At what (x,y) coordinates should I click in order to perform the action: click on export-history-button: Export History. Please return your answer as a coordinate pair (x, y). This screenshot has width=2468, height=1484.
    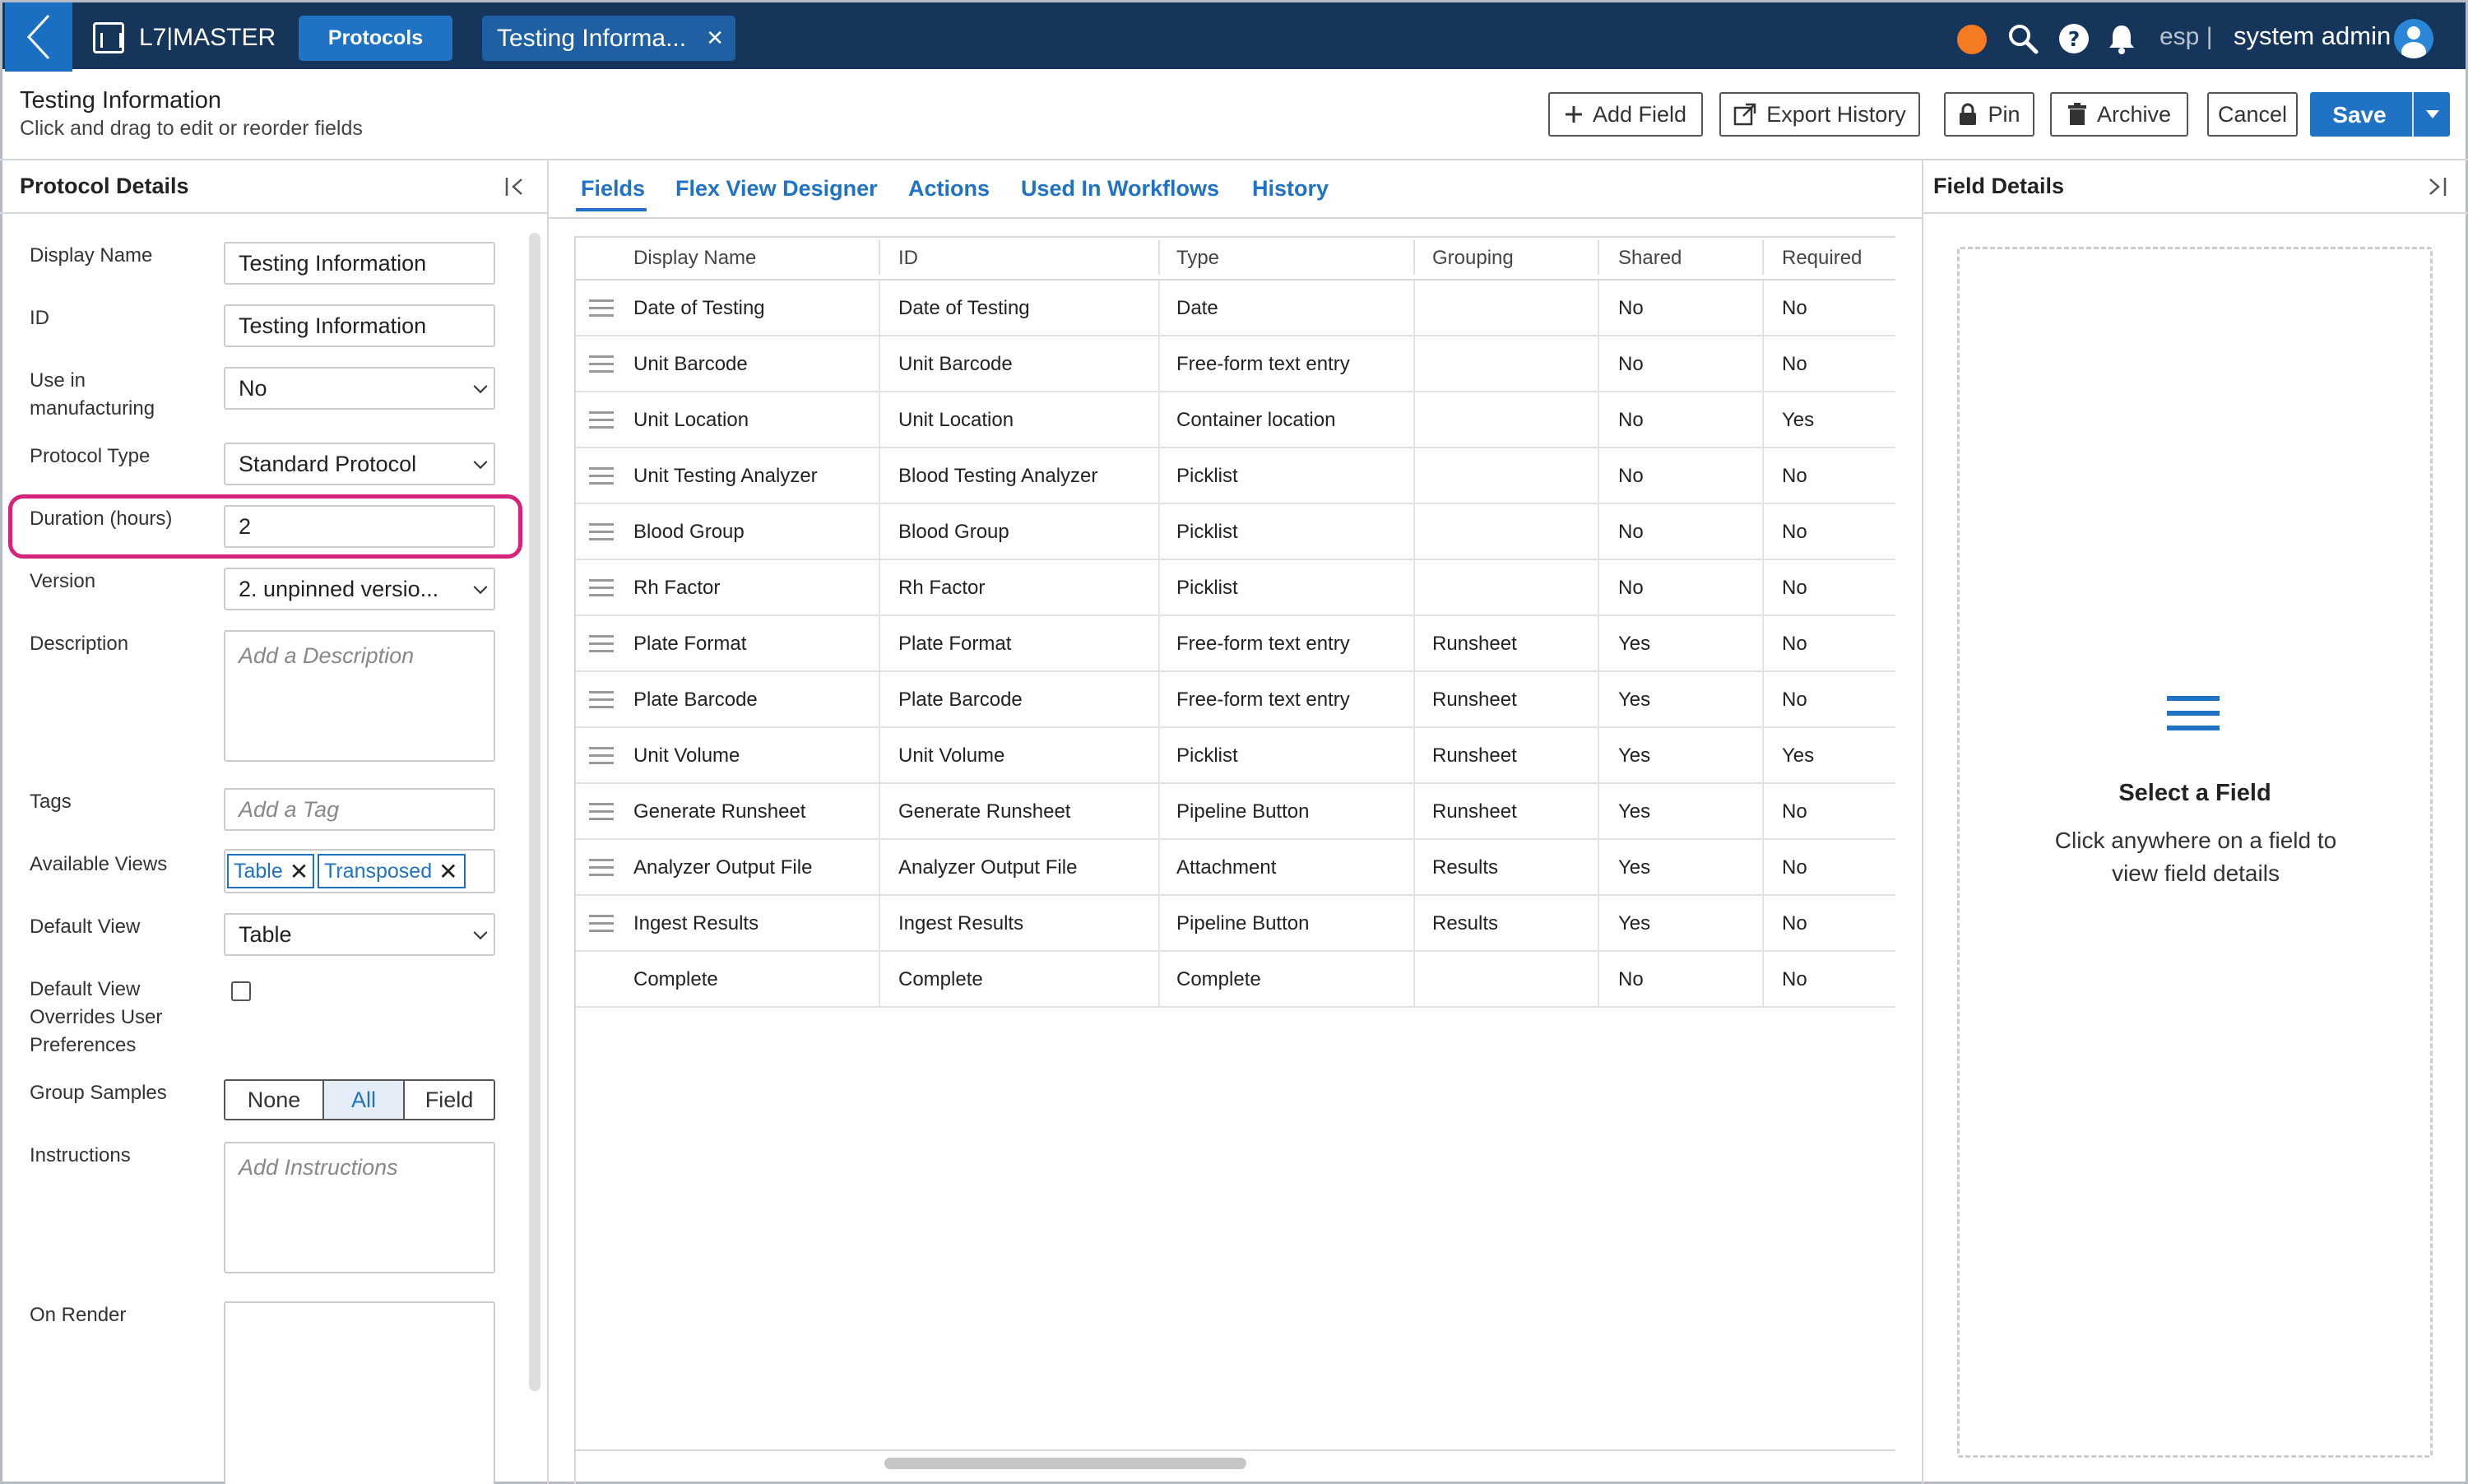
    Looking at the image, I should click on (1819, 115).